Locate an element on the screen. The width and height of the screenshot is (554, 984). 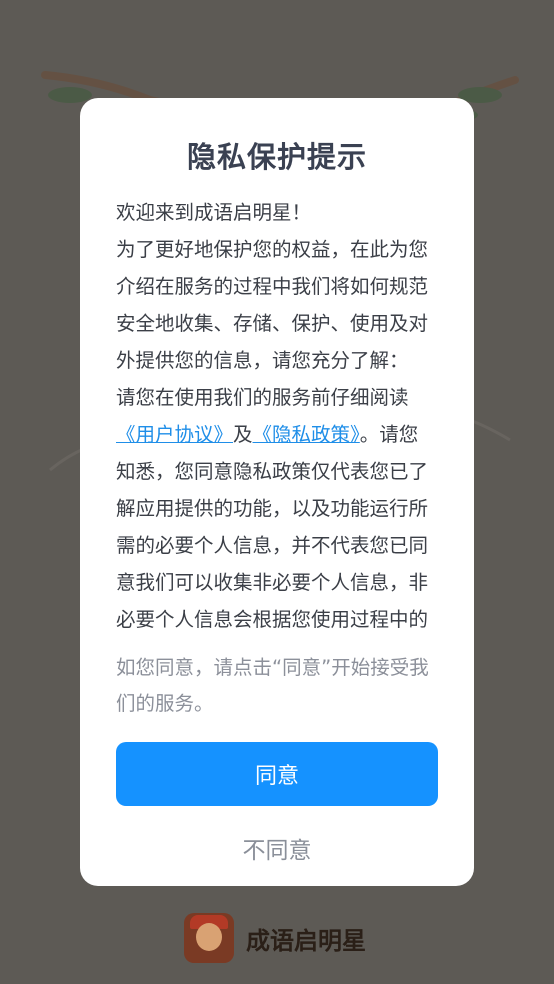
app-branding: 成语启明星 is located at coordinates (275, 938).